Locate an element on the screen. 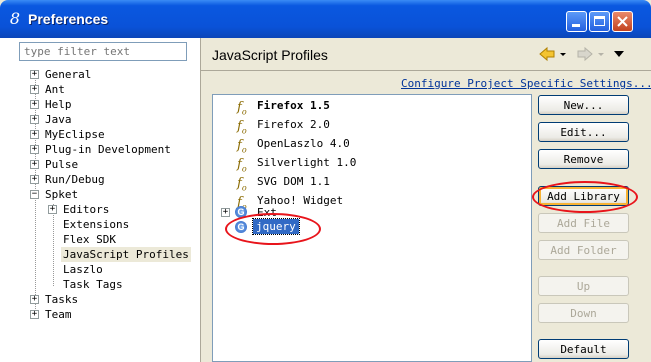 The height and width of the screenshot is (362, 651). tree-guide-line is located at coordinates (53, 245).